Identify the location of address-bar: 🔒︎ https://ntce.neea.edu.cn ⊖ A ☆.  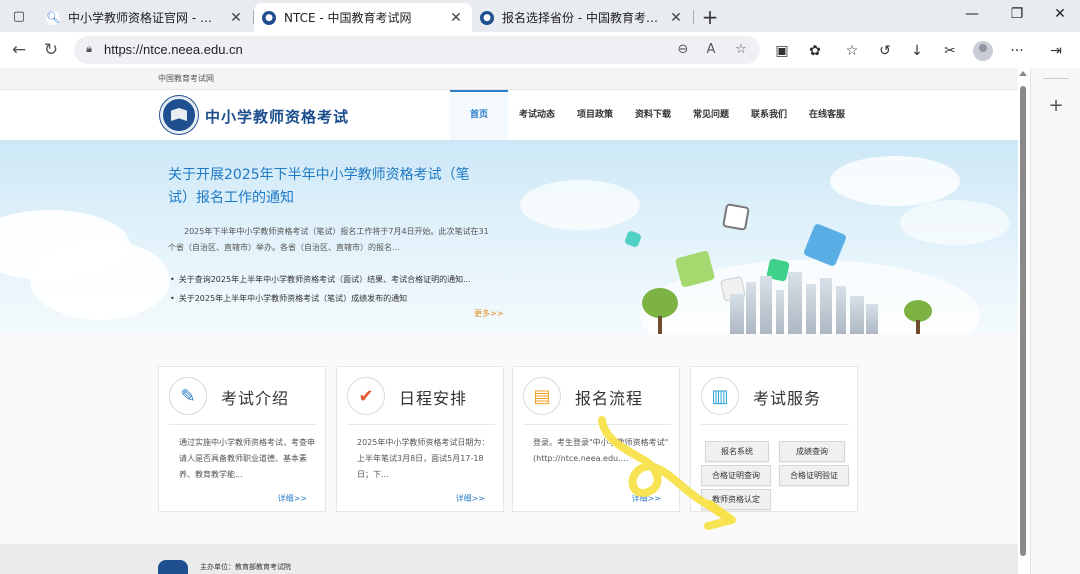
(417, 50).